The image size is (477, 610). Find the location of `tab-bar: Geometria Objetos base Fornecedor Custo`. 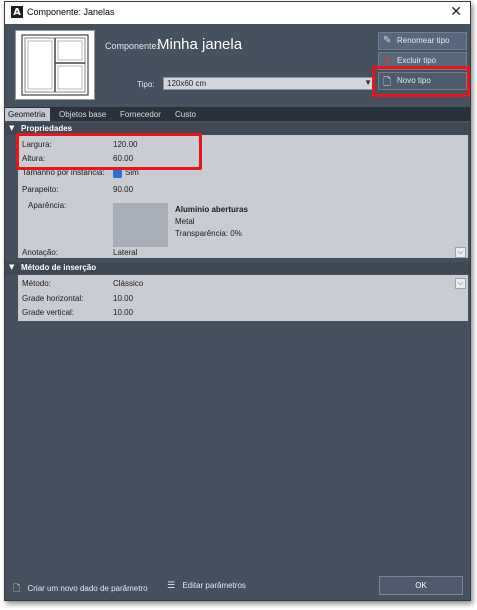

tab-bar: Geometria Objetos base Fornecedor Custo is located at coordinates (237, 114).